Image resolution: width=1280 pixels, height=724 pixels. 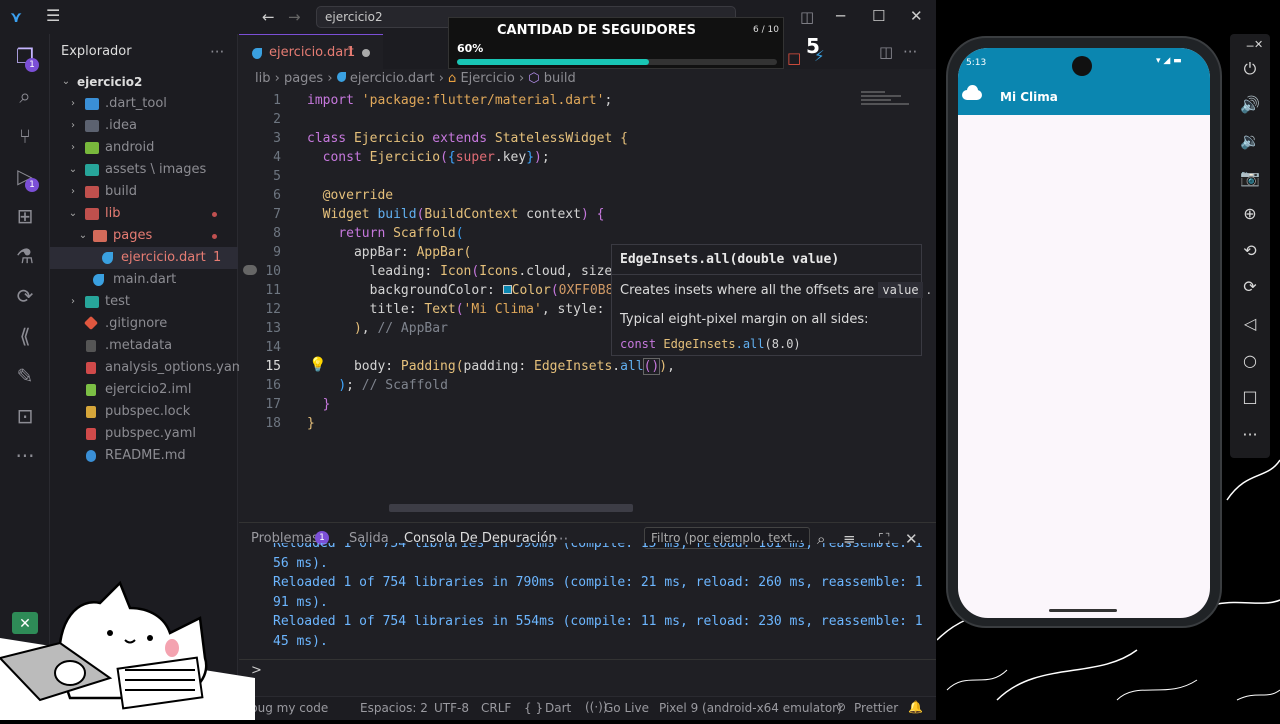 What do you see at coordinates (1250, 178) in the screenshot?
I see `camera-icon: 📷` at bounding box center [1250, 178].